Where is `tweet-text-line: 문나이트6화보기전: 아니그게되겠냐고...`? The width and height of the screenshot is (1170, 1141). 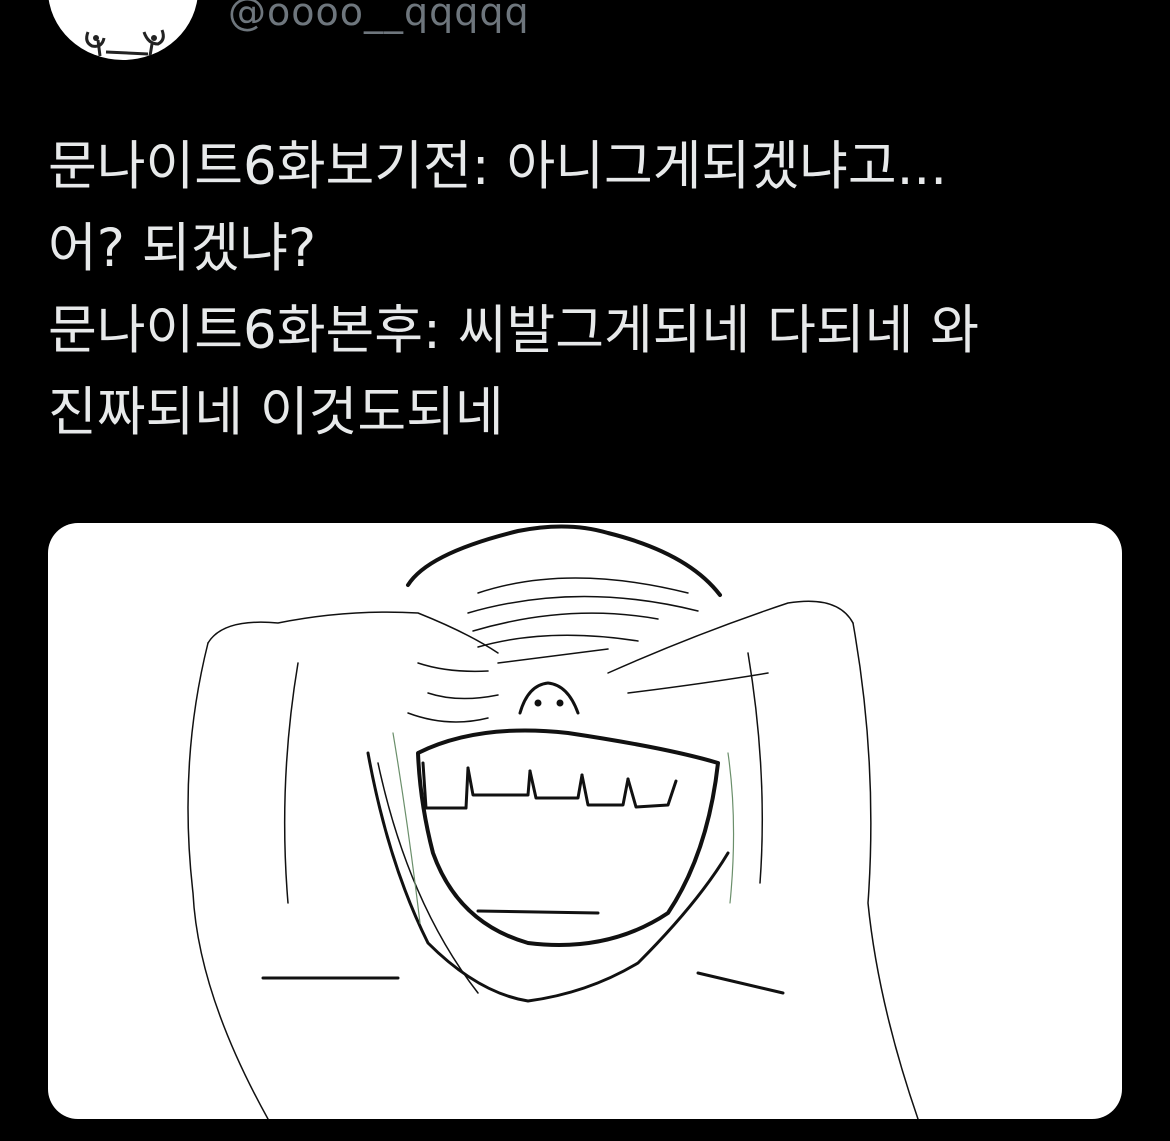
tweet-text-line: 문나이트6화보기전: 아니그게되겠냐고... is located at coordinates (498, 166).